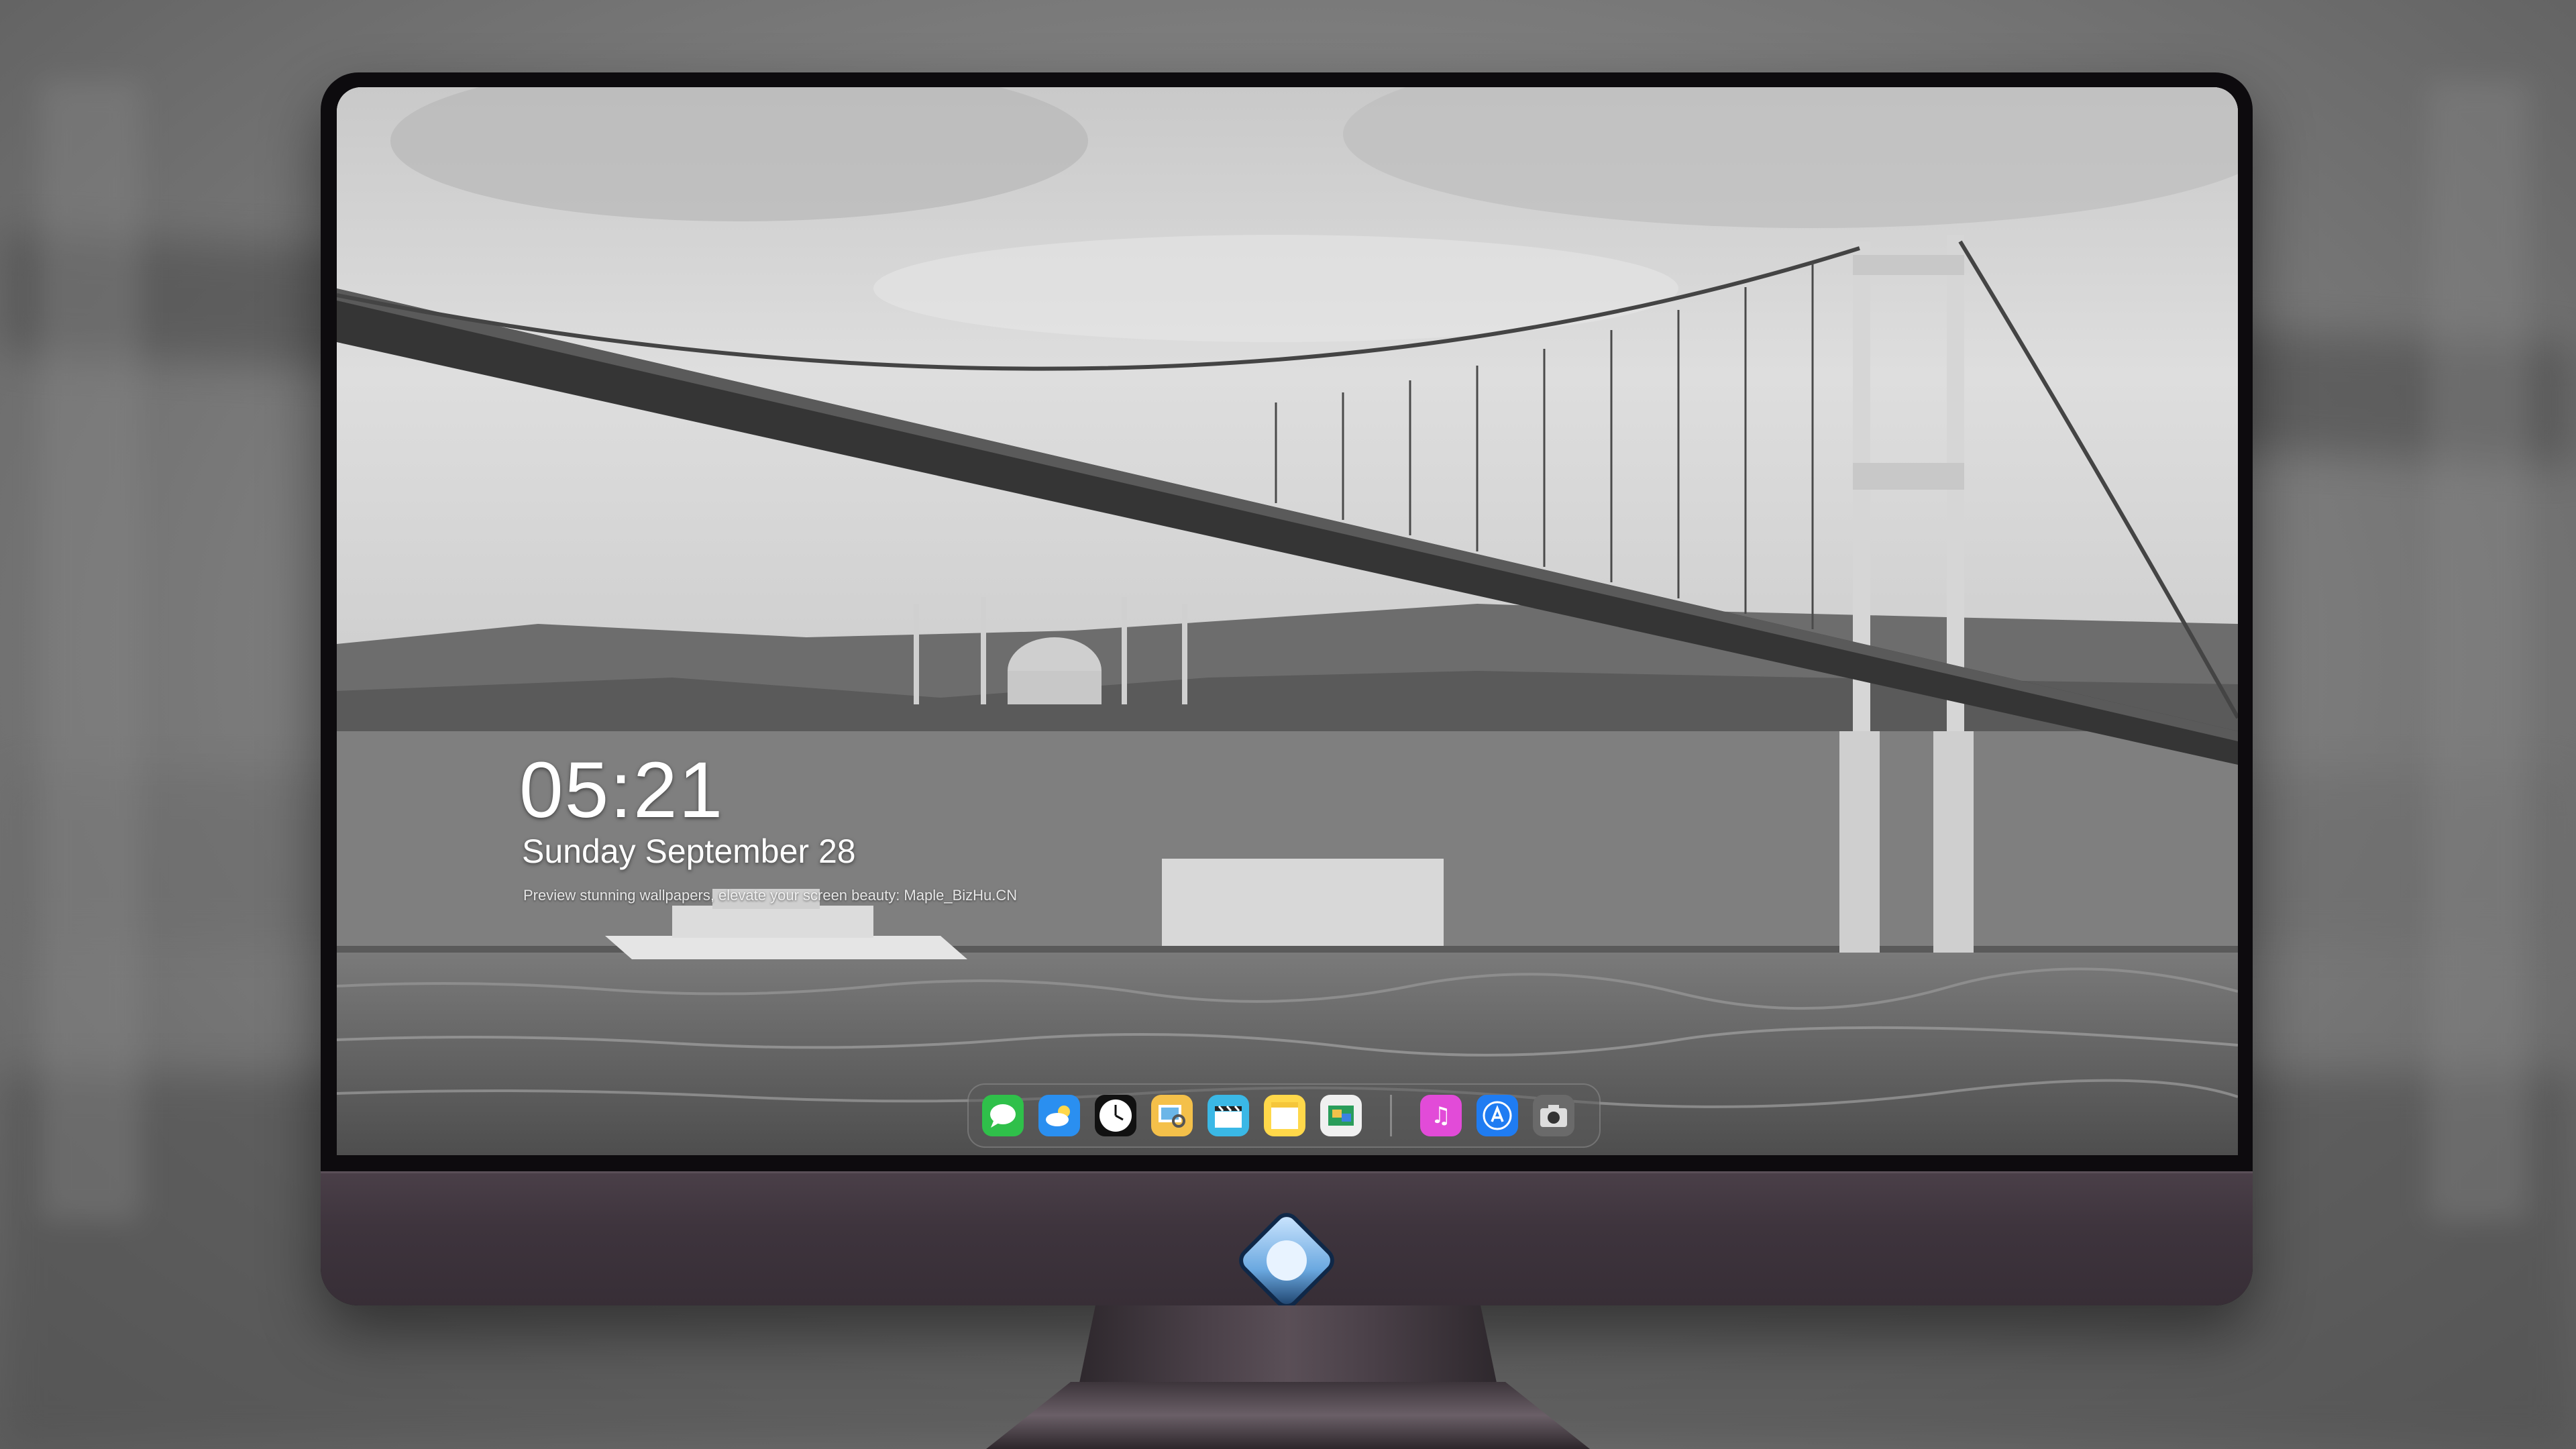  I want to click on app-store-icon, so click(1497, 1115).